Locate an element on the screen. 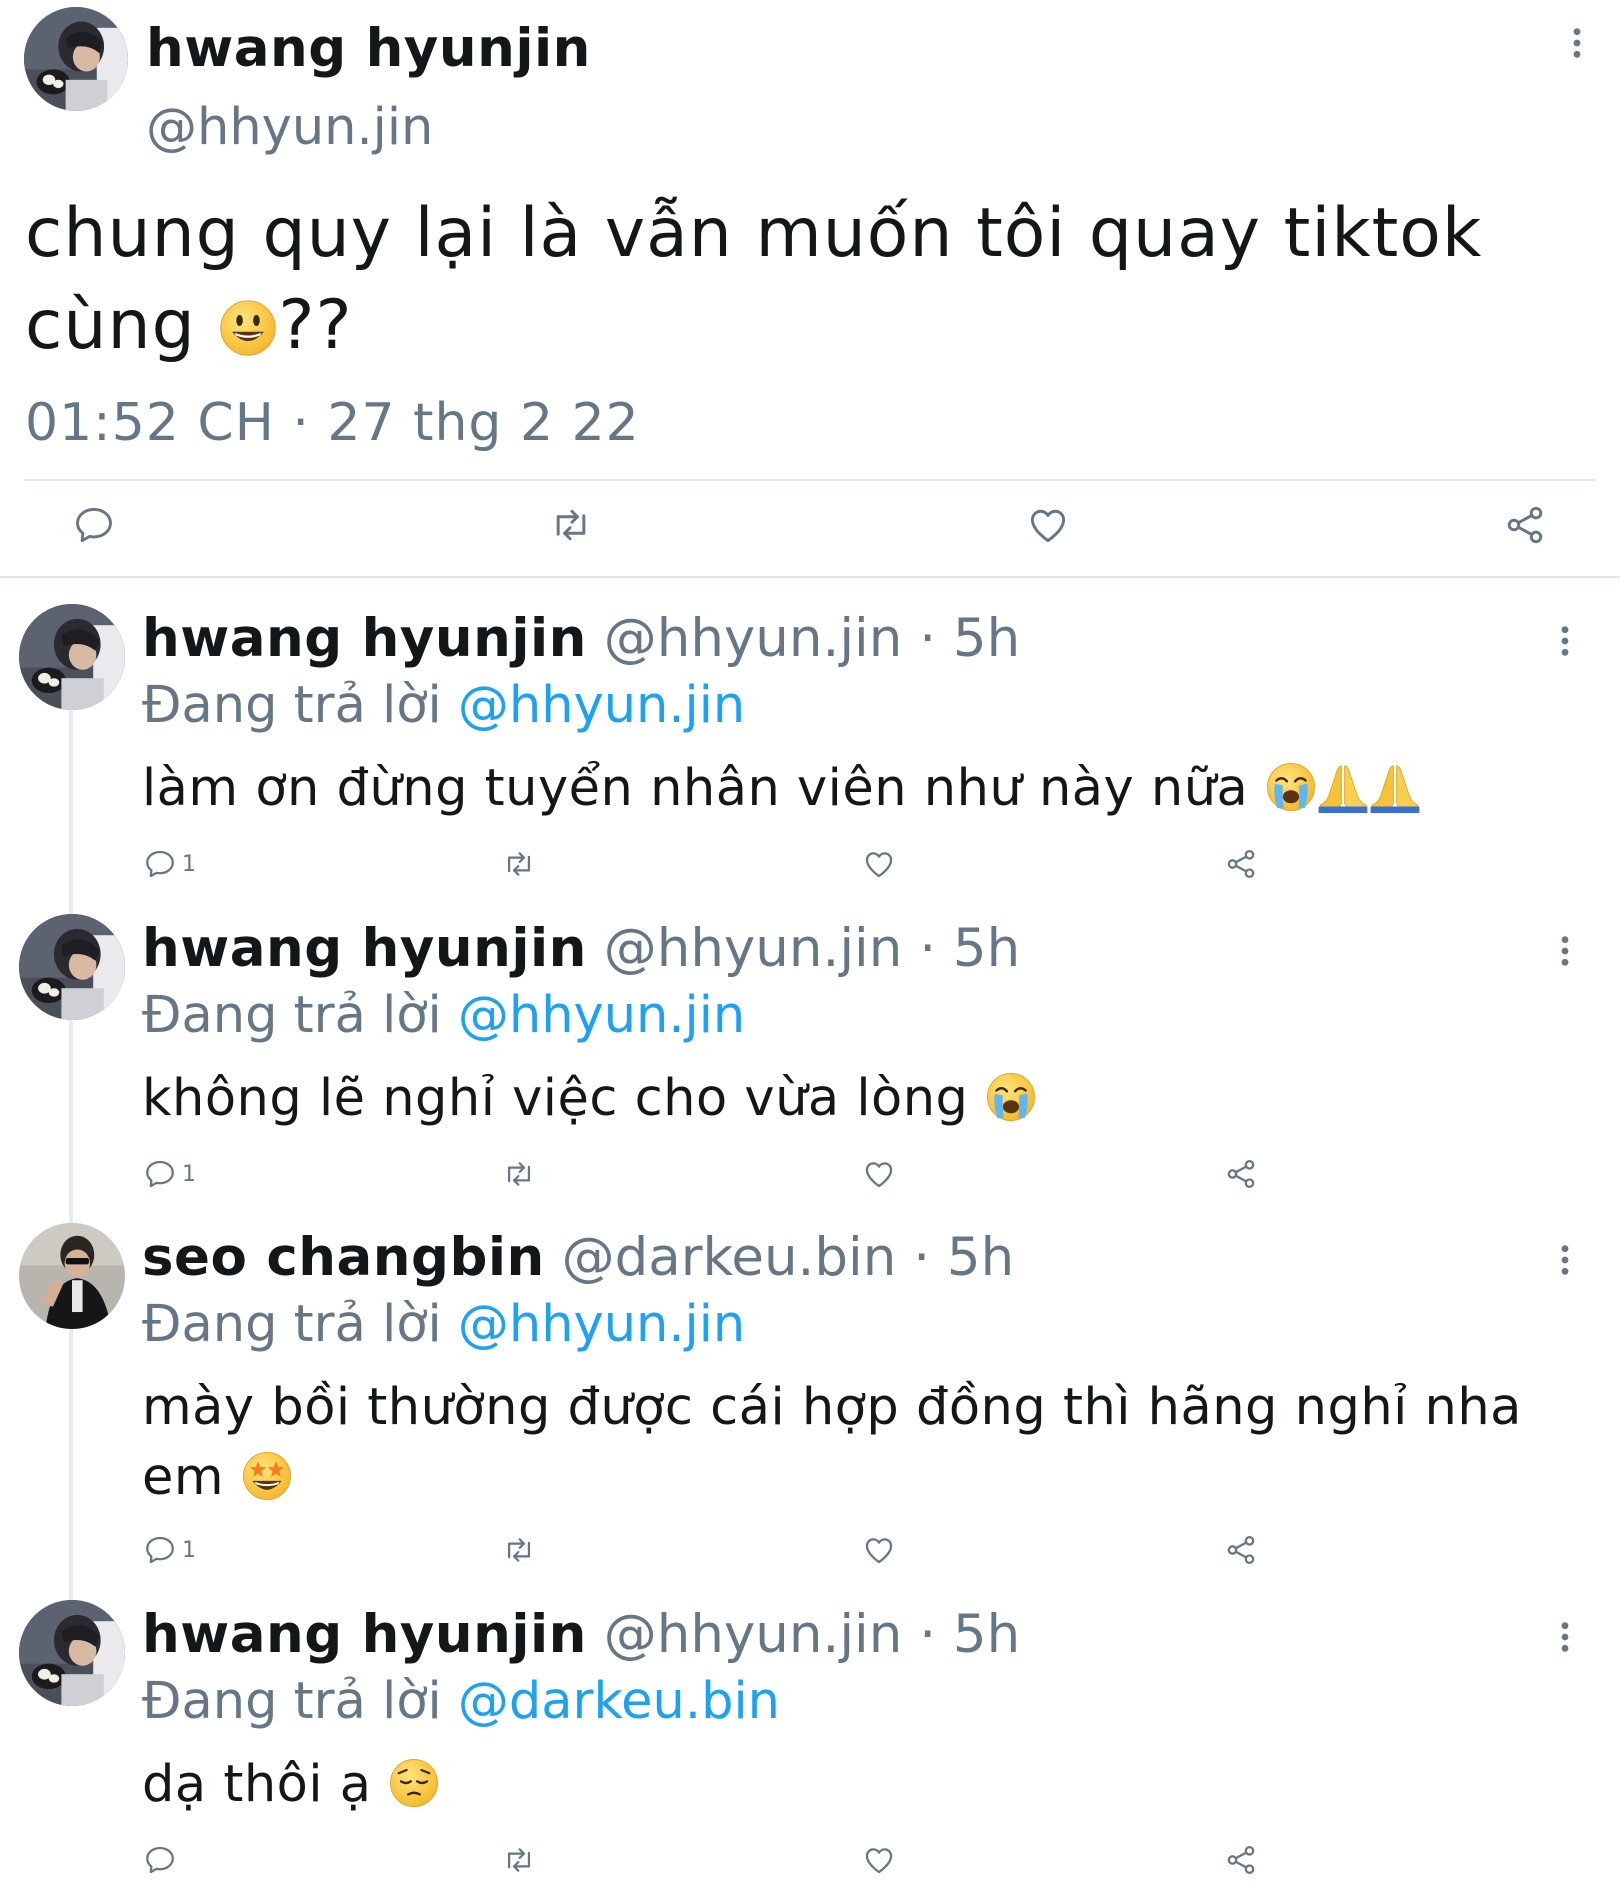  smiley-face-icon is located at coordinates (248, 328).